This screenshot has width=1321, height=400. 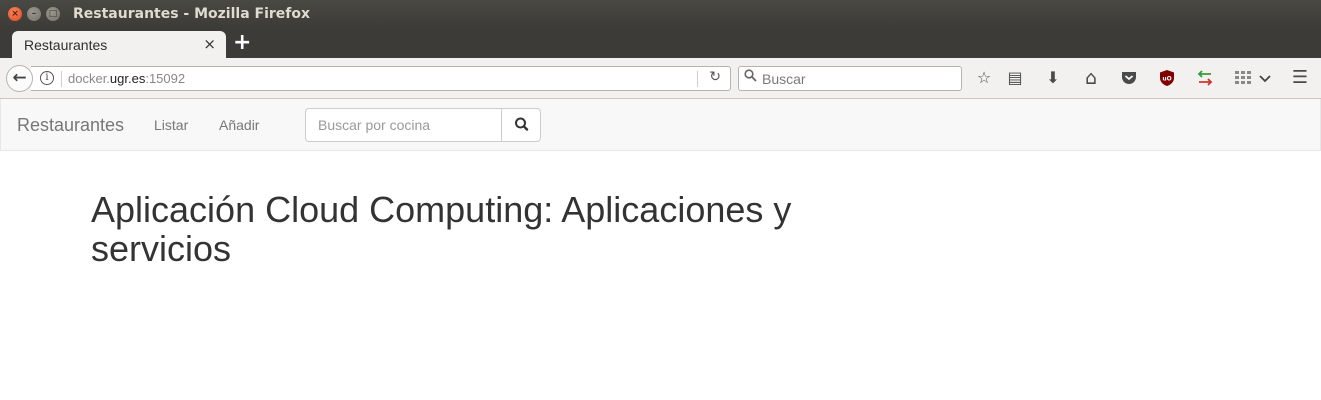 I want to click on downloads-icon: ⬇, so click(x=1053, y=78).